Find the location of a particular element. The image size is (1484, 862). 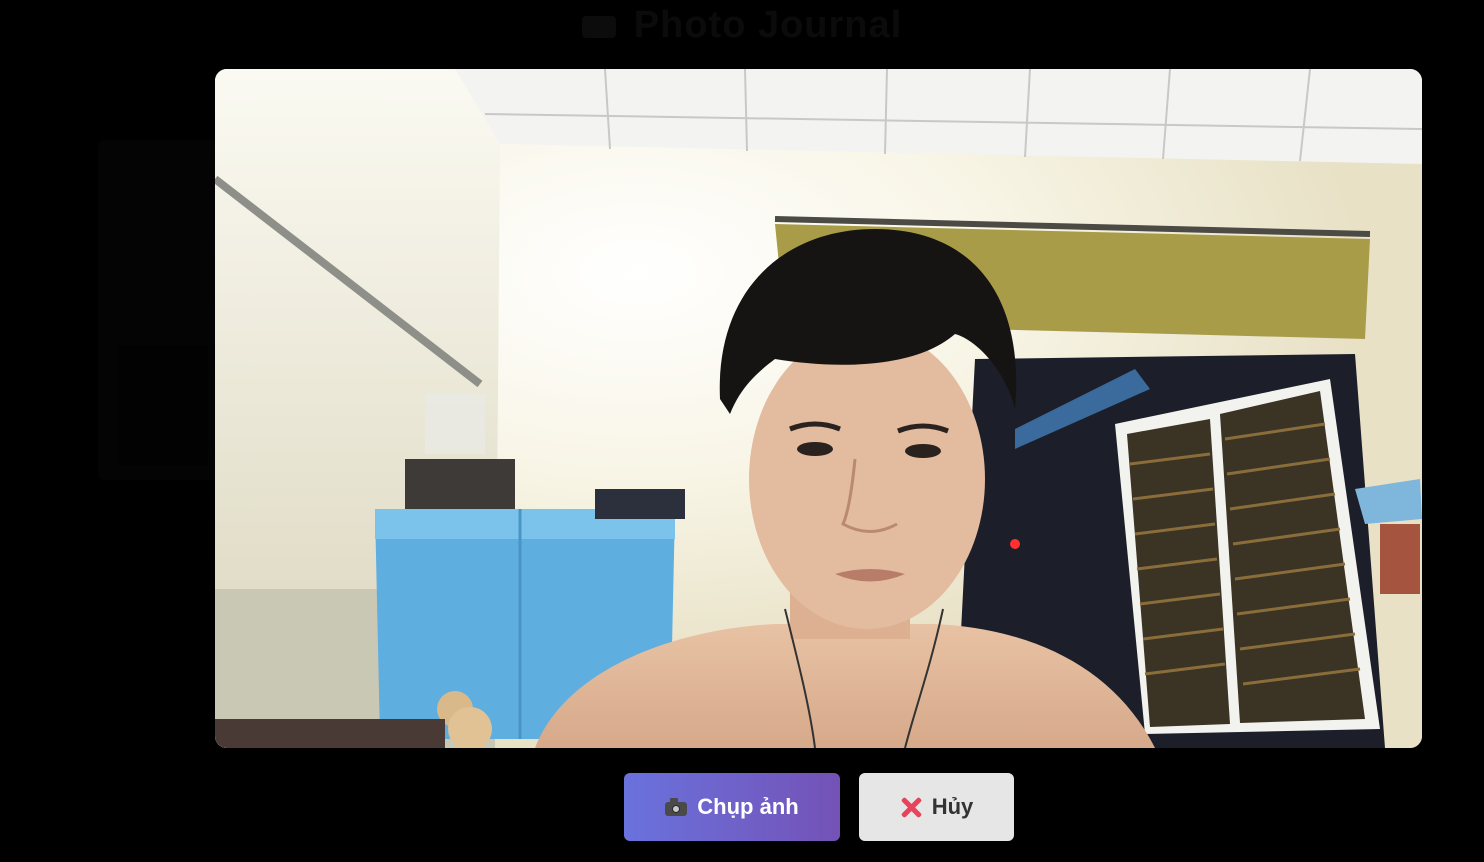

camera-controls: Chụp ảnh Hủy is located at coordinates (742, 807).